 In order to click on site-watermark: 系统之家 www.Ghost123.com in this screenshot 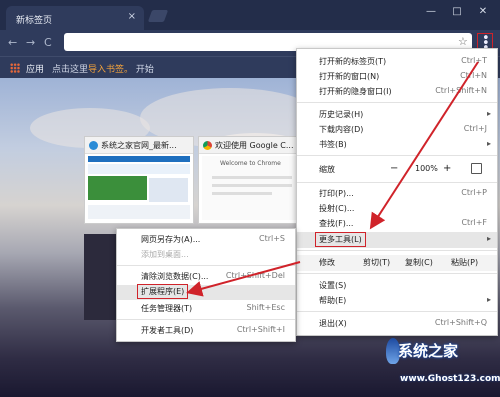, I will do `click(443, 366)`.